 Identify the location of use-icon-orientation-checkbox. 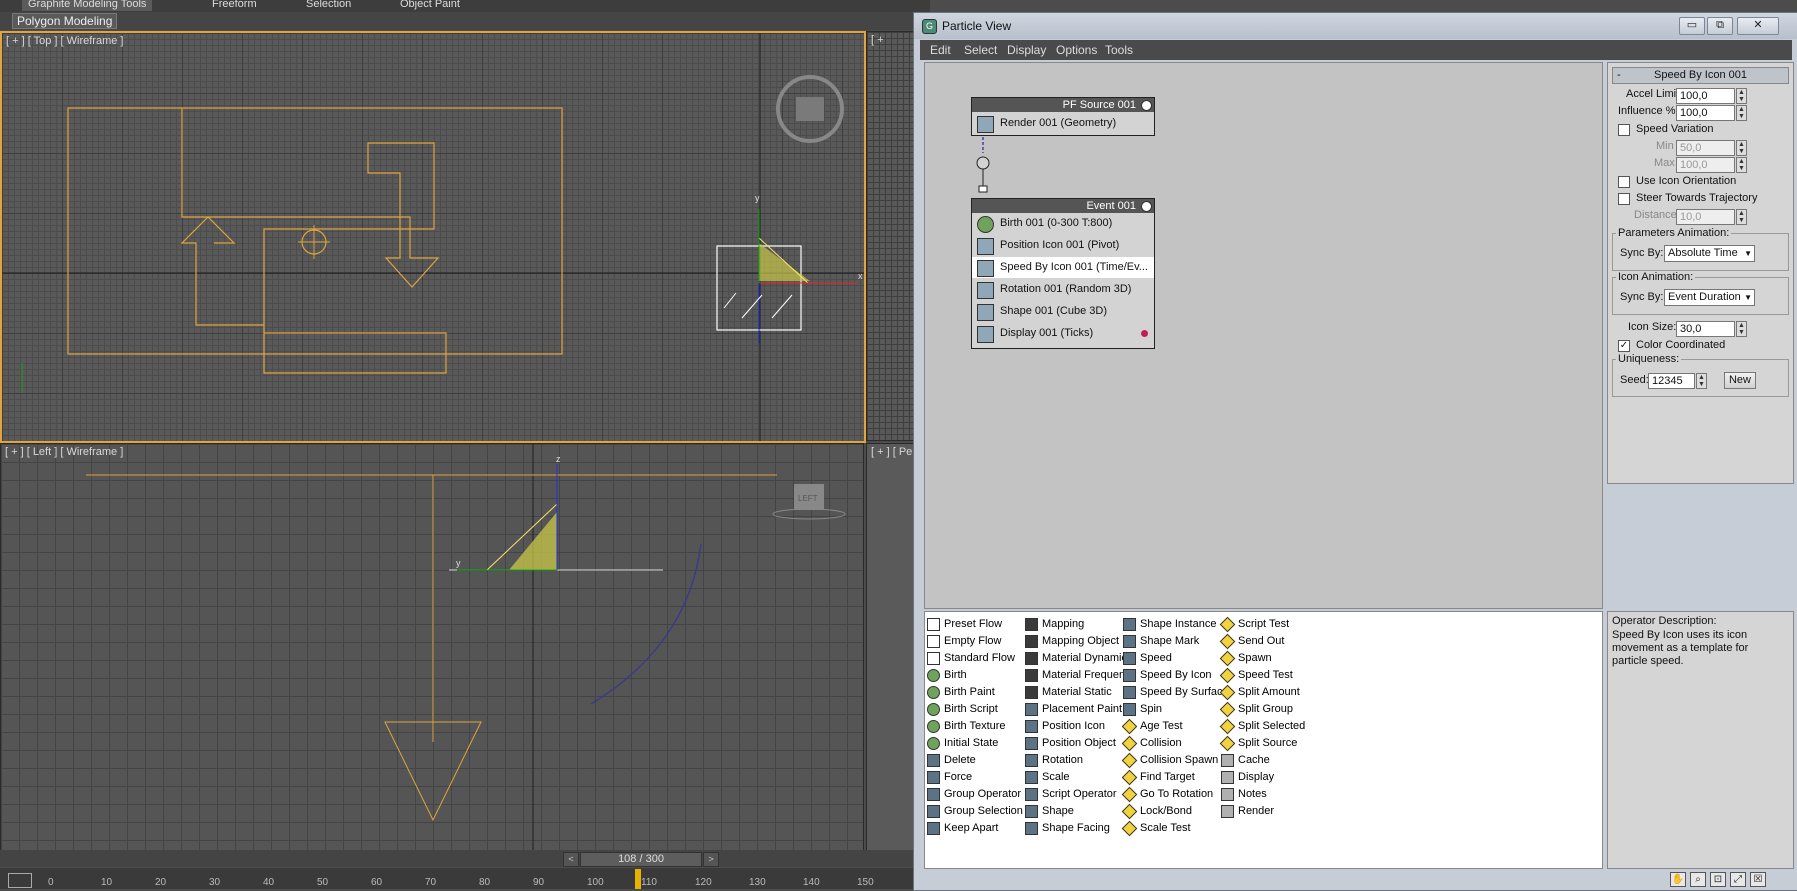
(1624, 182).